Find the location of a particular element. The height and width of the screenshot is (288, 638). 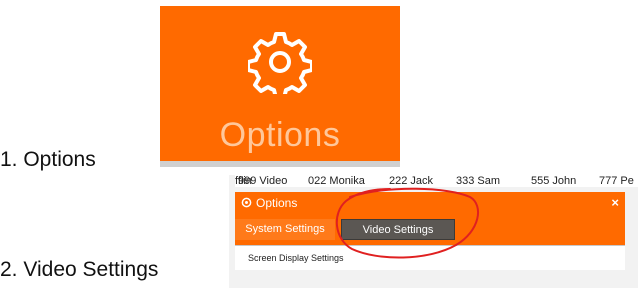

cut-off-text: fflin is located at coordinates (243, 181).